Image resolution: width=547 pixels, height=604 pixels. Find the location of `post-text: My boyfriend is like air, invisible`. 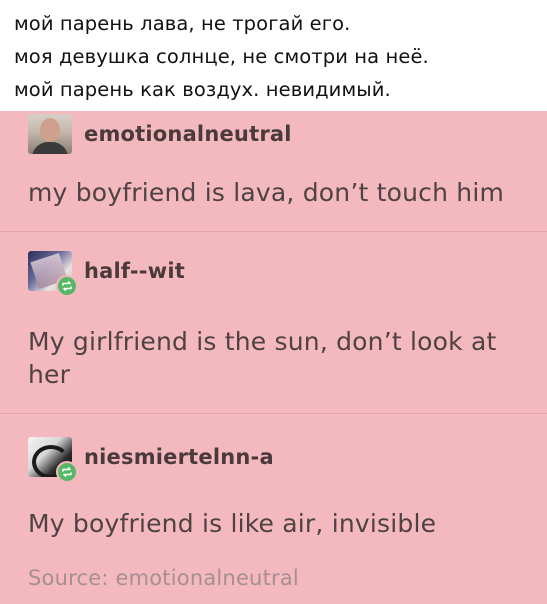

post-text: My boyfriend is like air, invisible is located at coordinates (232, 523).